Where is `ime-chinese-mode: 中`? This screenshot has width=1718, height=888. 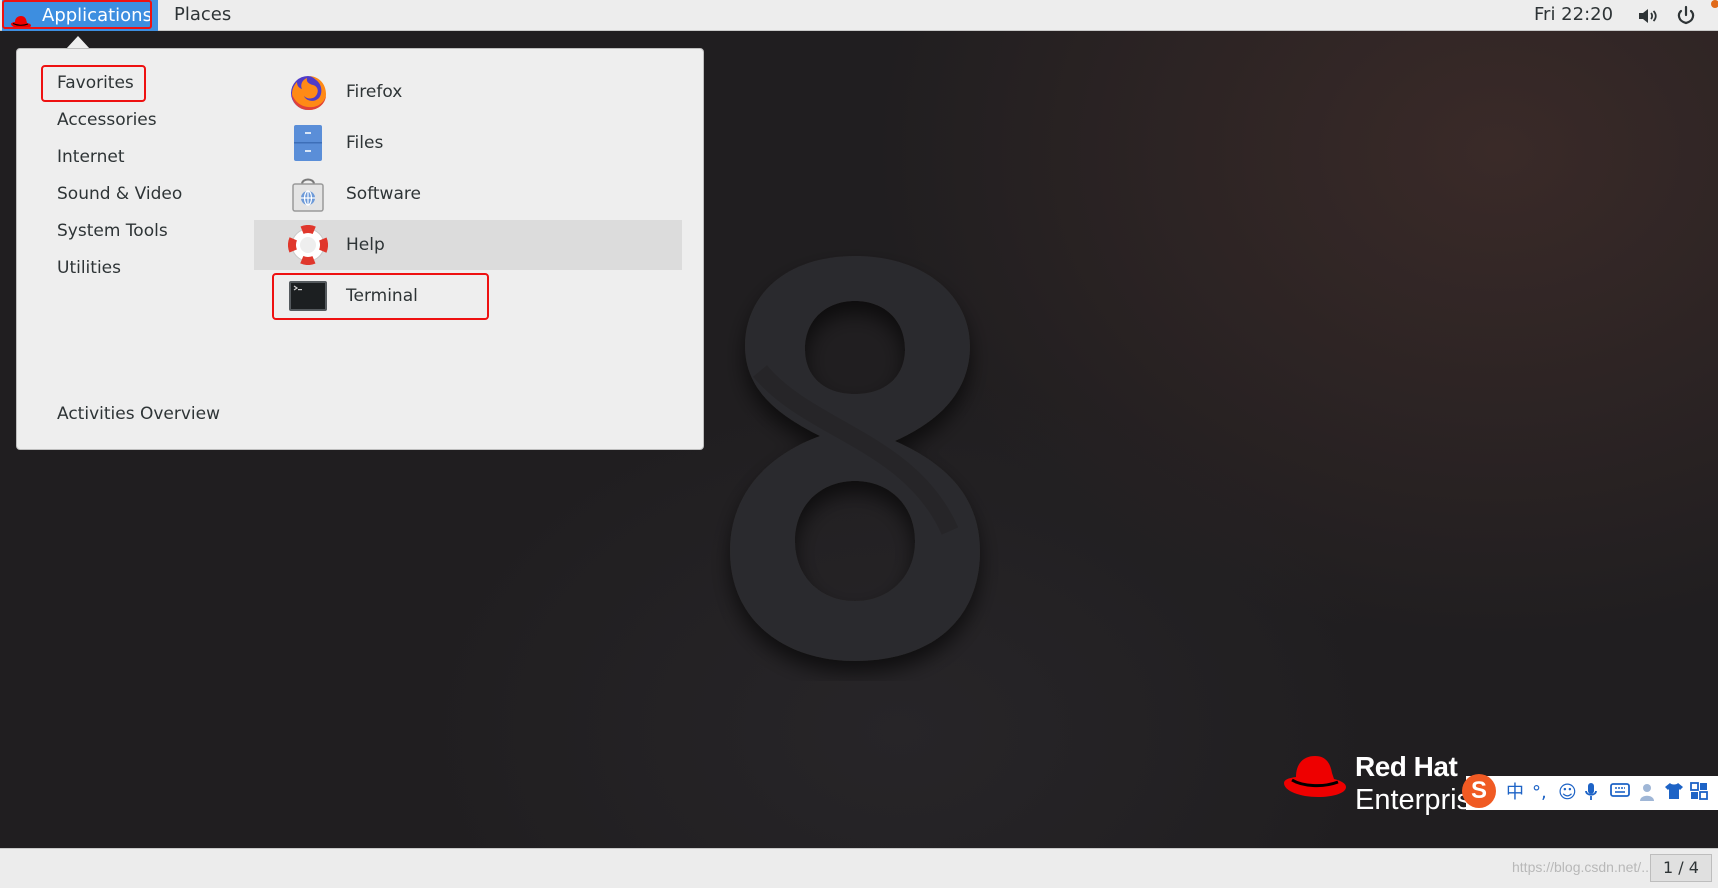 ime-chinese-mode: 中 is located at coordinates (1515, 793).